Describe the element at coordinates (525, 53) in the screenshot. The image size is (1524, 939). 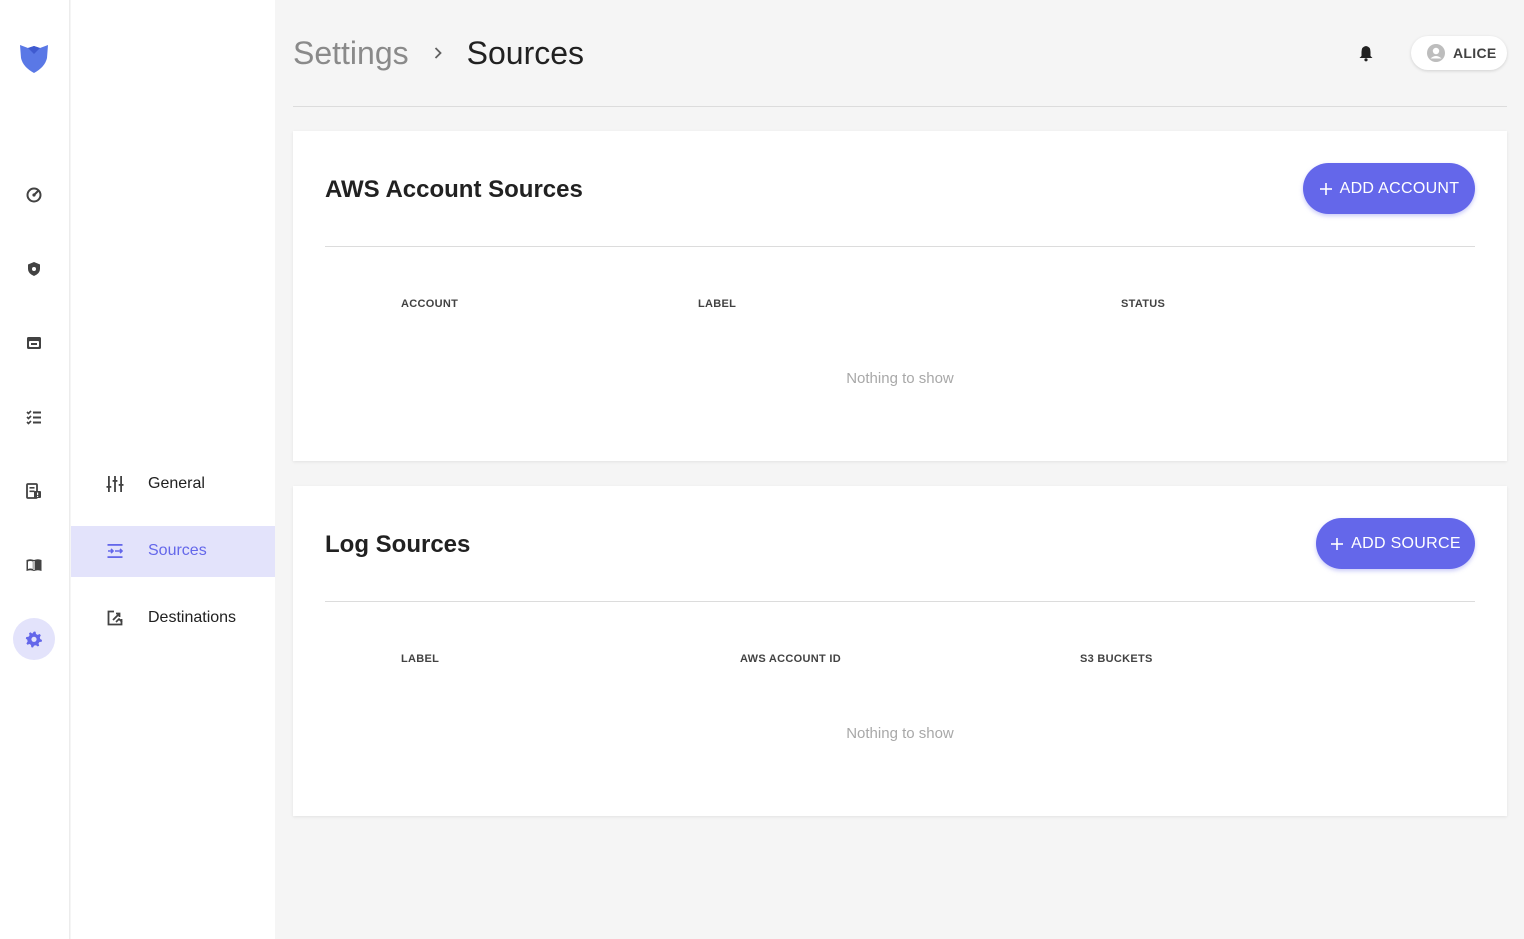
I see `page-title: Sources` at that location.